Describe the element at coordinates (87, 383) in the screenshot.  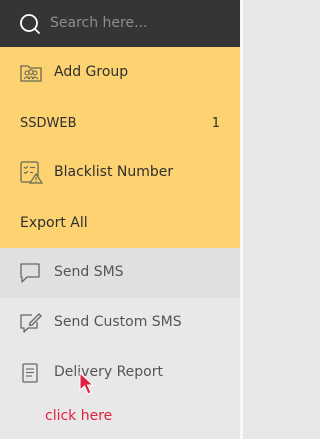
I see `cursor-arrow-icon` at that location.